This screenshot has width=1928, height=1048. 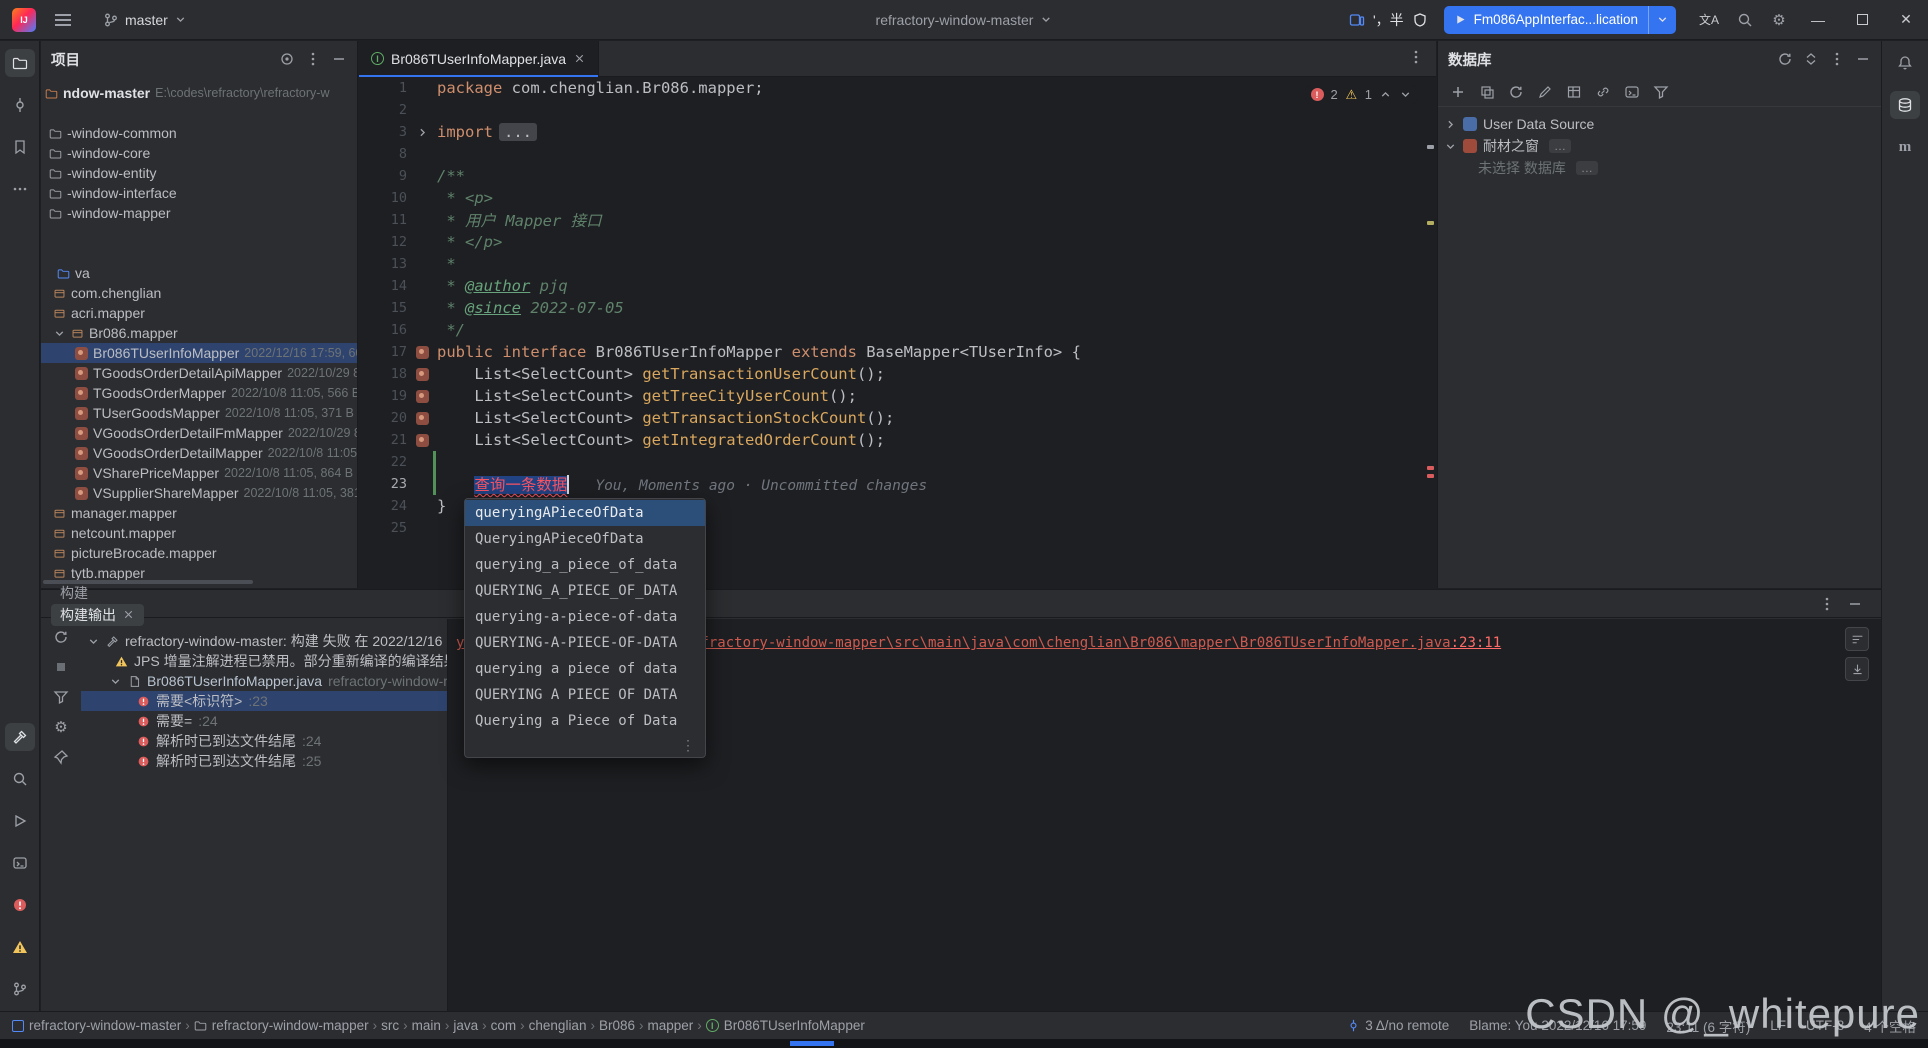 What do you see at coordinates (1430, 223) in the screenshot?
I see `warning-stripe-mark` at bounding box center [1430, 223].